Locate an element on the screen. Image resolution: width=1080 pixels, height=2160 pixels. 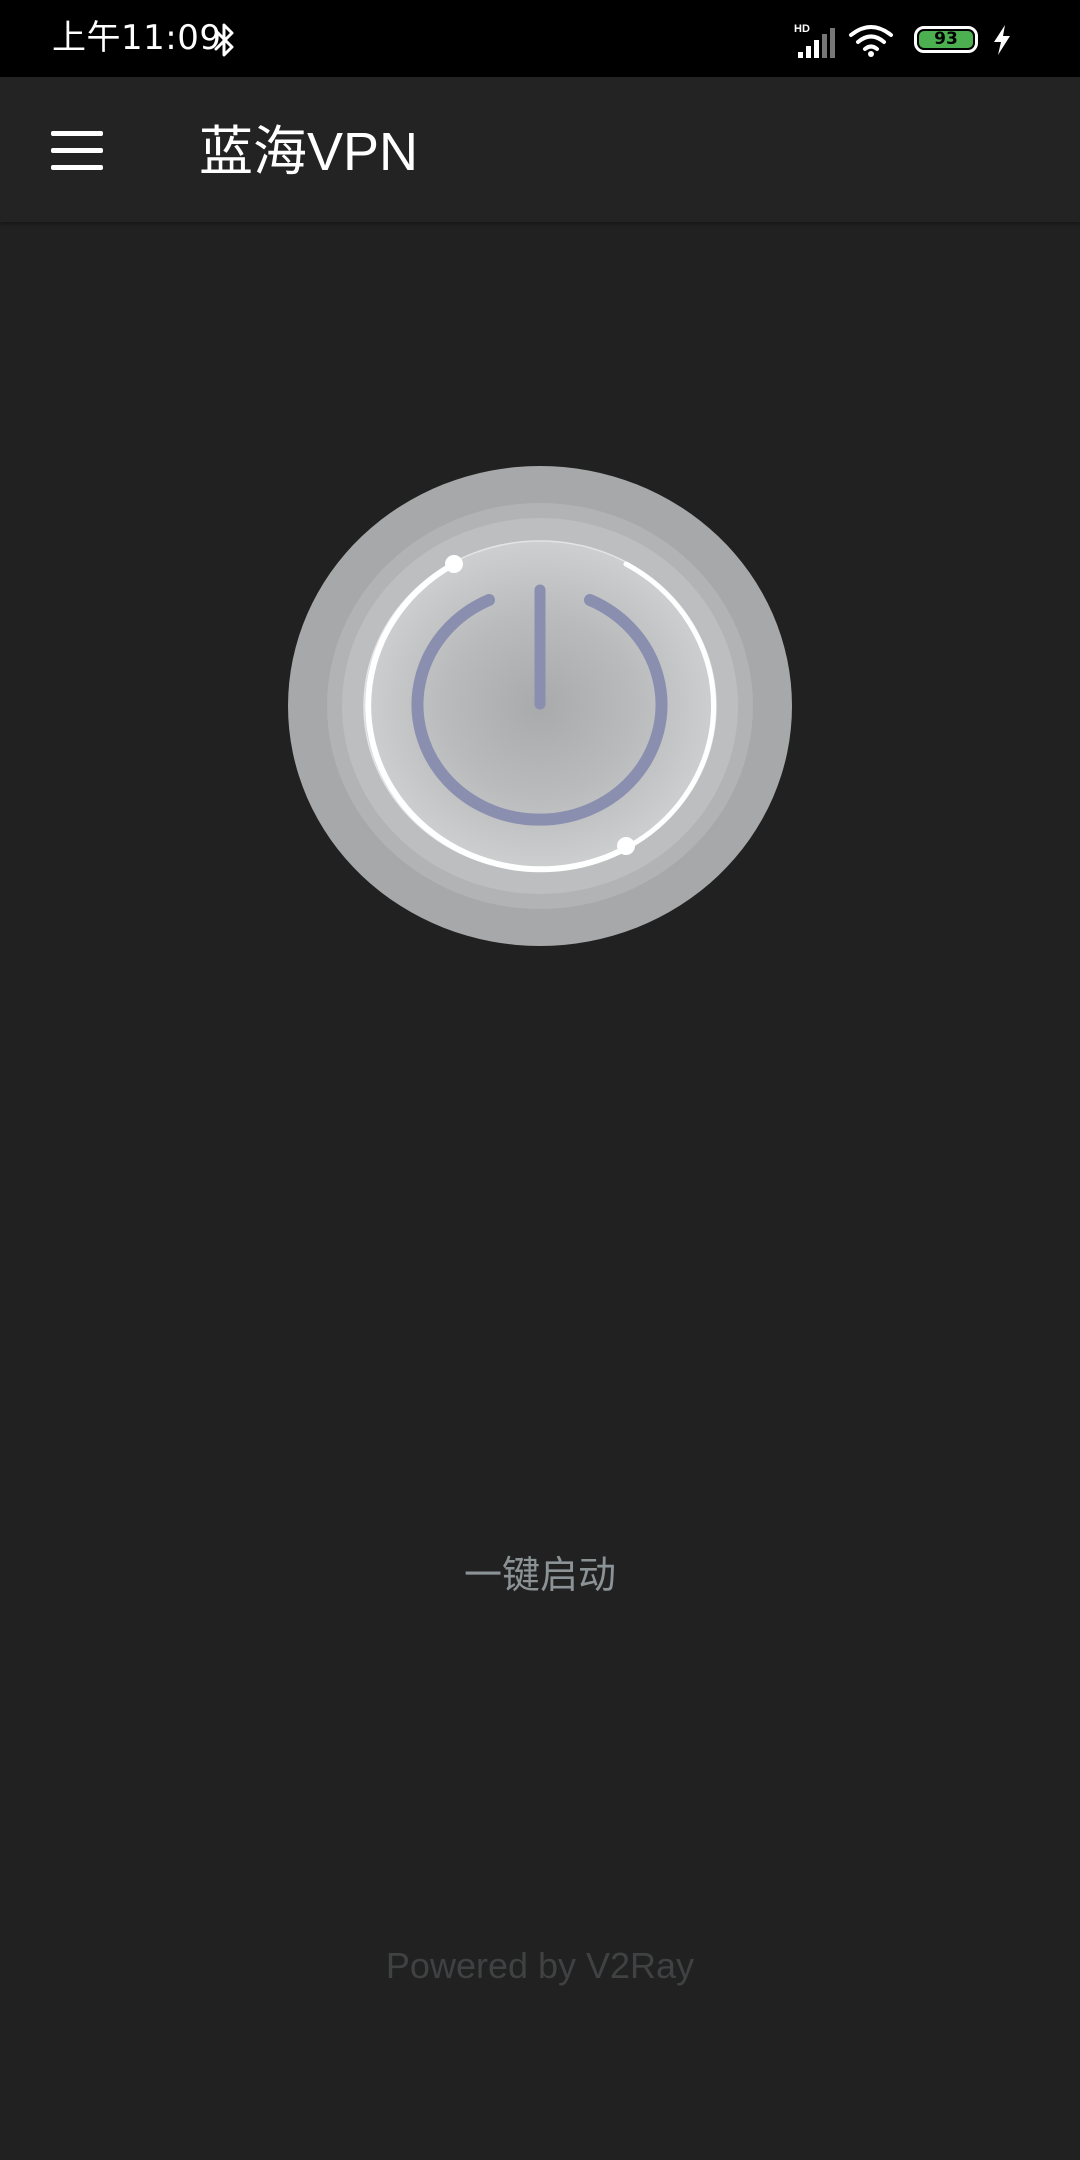
charging-icon is located at coordinates (1002, 40).